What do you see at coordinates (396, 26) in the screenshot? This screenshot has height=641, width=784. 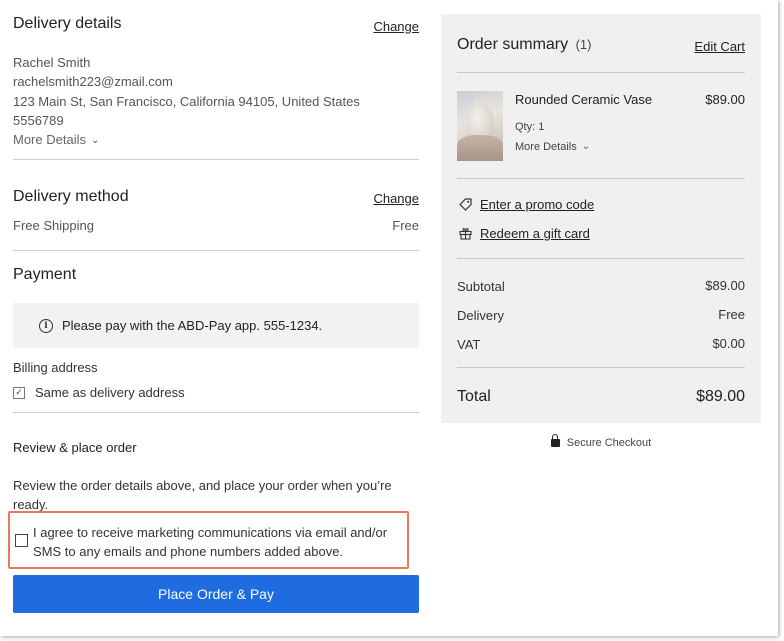 I see `delivery-details-change-link: Change` at bounding box center [396, 26].